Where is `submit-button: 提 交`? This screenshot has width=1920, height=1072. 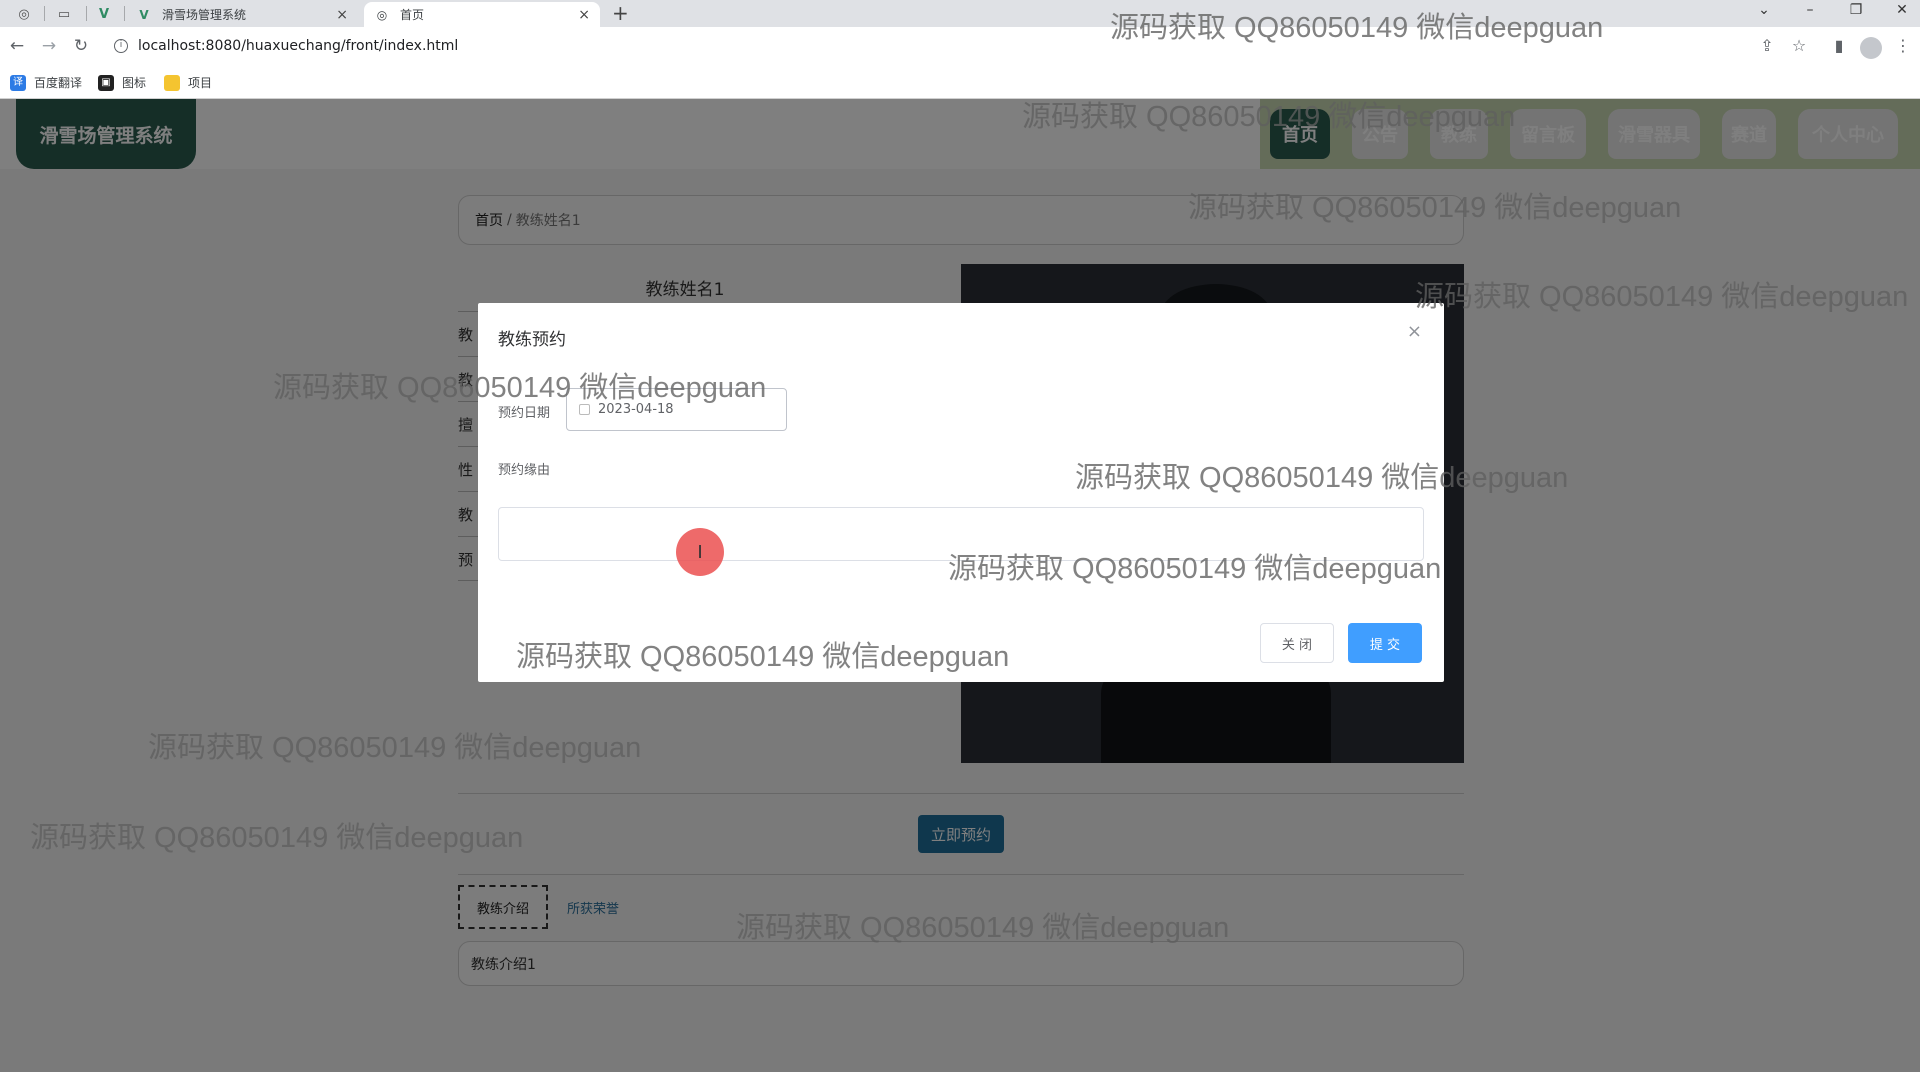
submit-button: 提 交 is located at coordinates (1385, 643).